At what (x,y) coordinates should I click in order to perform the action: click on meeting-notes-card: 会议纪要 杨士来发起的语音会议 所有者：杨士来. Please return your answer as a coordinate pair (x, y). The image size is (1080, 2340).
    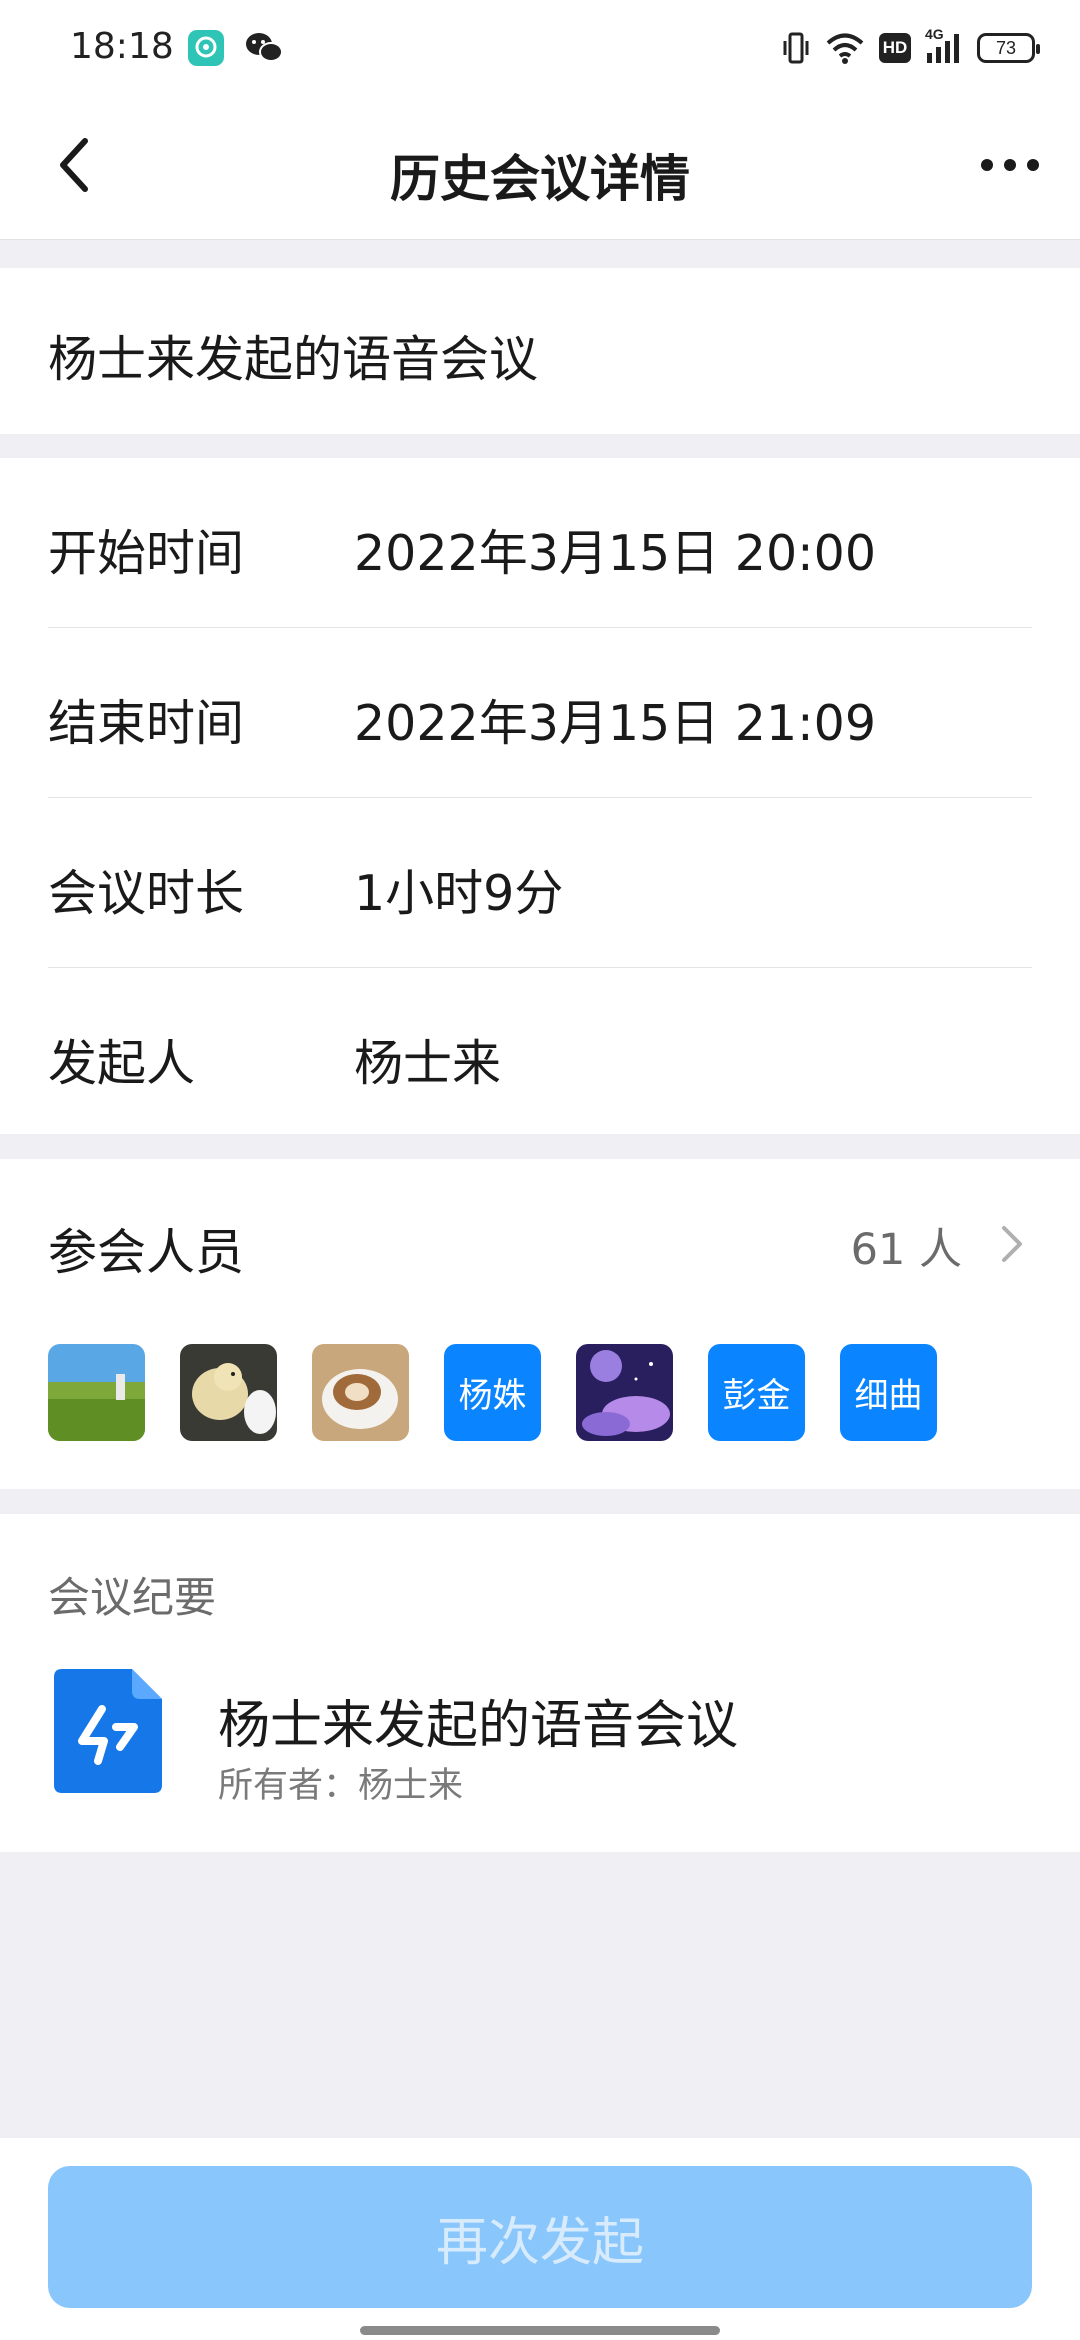
    Looking at the image, I should click on (540, 1683).